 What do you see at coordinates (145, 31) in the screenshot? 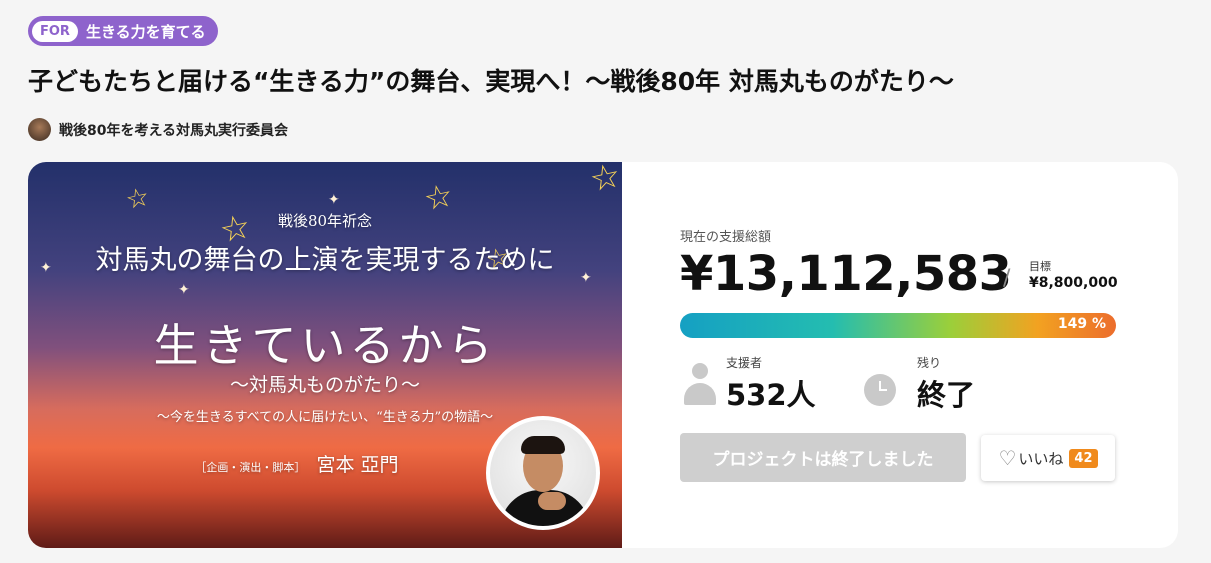
I see `tag-label: 生きる力を育てる` at bounding box center [145, 31].